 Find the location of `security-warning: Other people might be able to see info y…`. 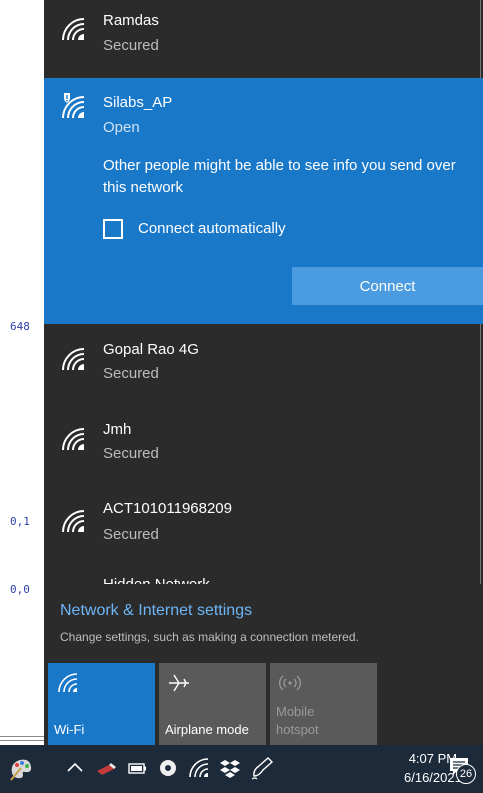

security-warning: Other people might be able to see info y… is located at coordinates (279, 176).